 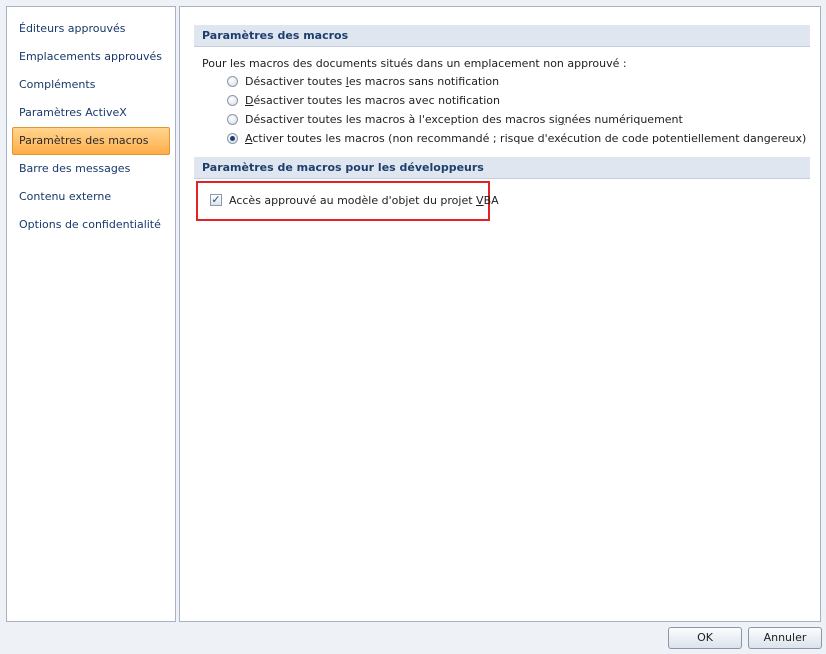 What do you see at coordinates (91, 85) in the screenshot?
I see `sidebar-item-add-ins: Compléments` at bounding box center [91, 85].